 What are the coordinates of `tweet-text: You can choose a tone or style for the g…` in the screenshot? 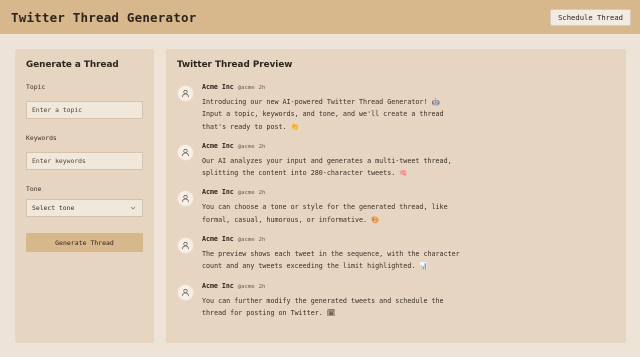 It's located at (325, 213).